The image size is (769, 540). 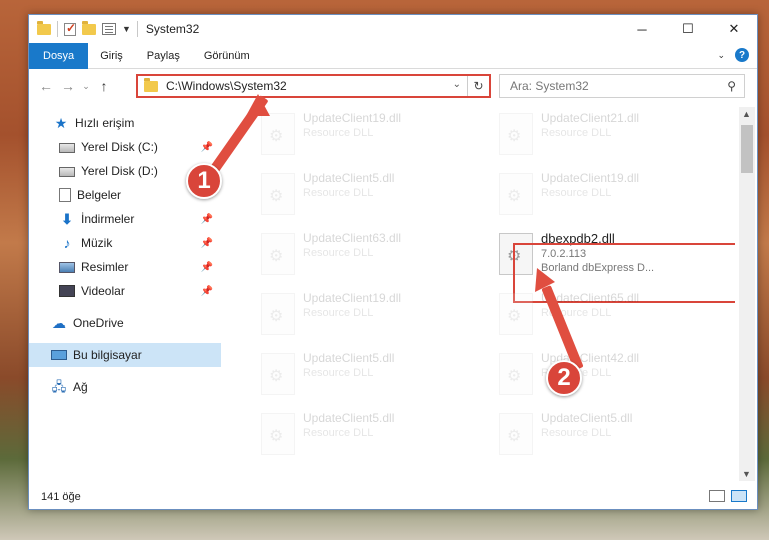 What do you see at coordinates (125, 323) in the screenshot?
I see `sidebar-item-onedrive: ☁ OneDrive` at bounding box center [125, 323].